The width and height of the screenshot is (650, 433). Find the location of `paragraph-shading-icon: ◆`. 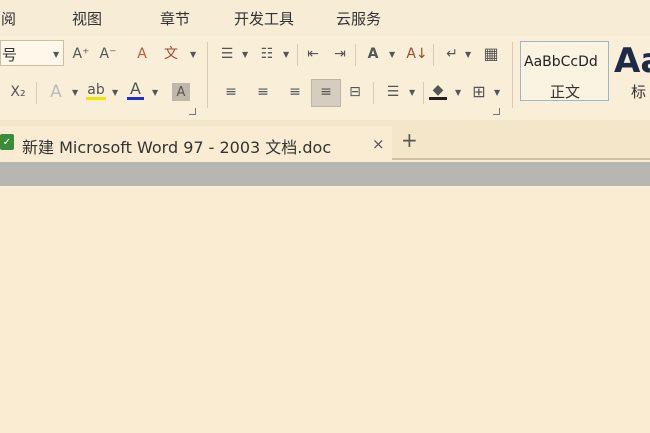

paragraph-shading-icon: ◆ is located at coordinates (438, 91).